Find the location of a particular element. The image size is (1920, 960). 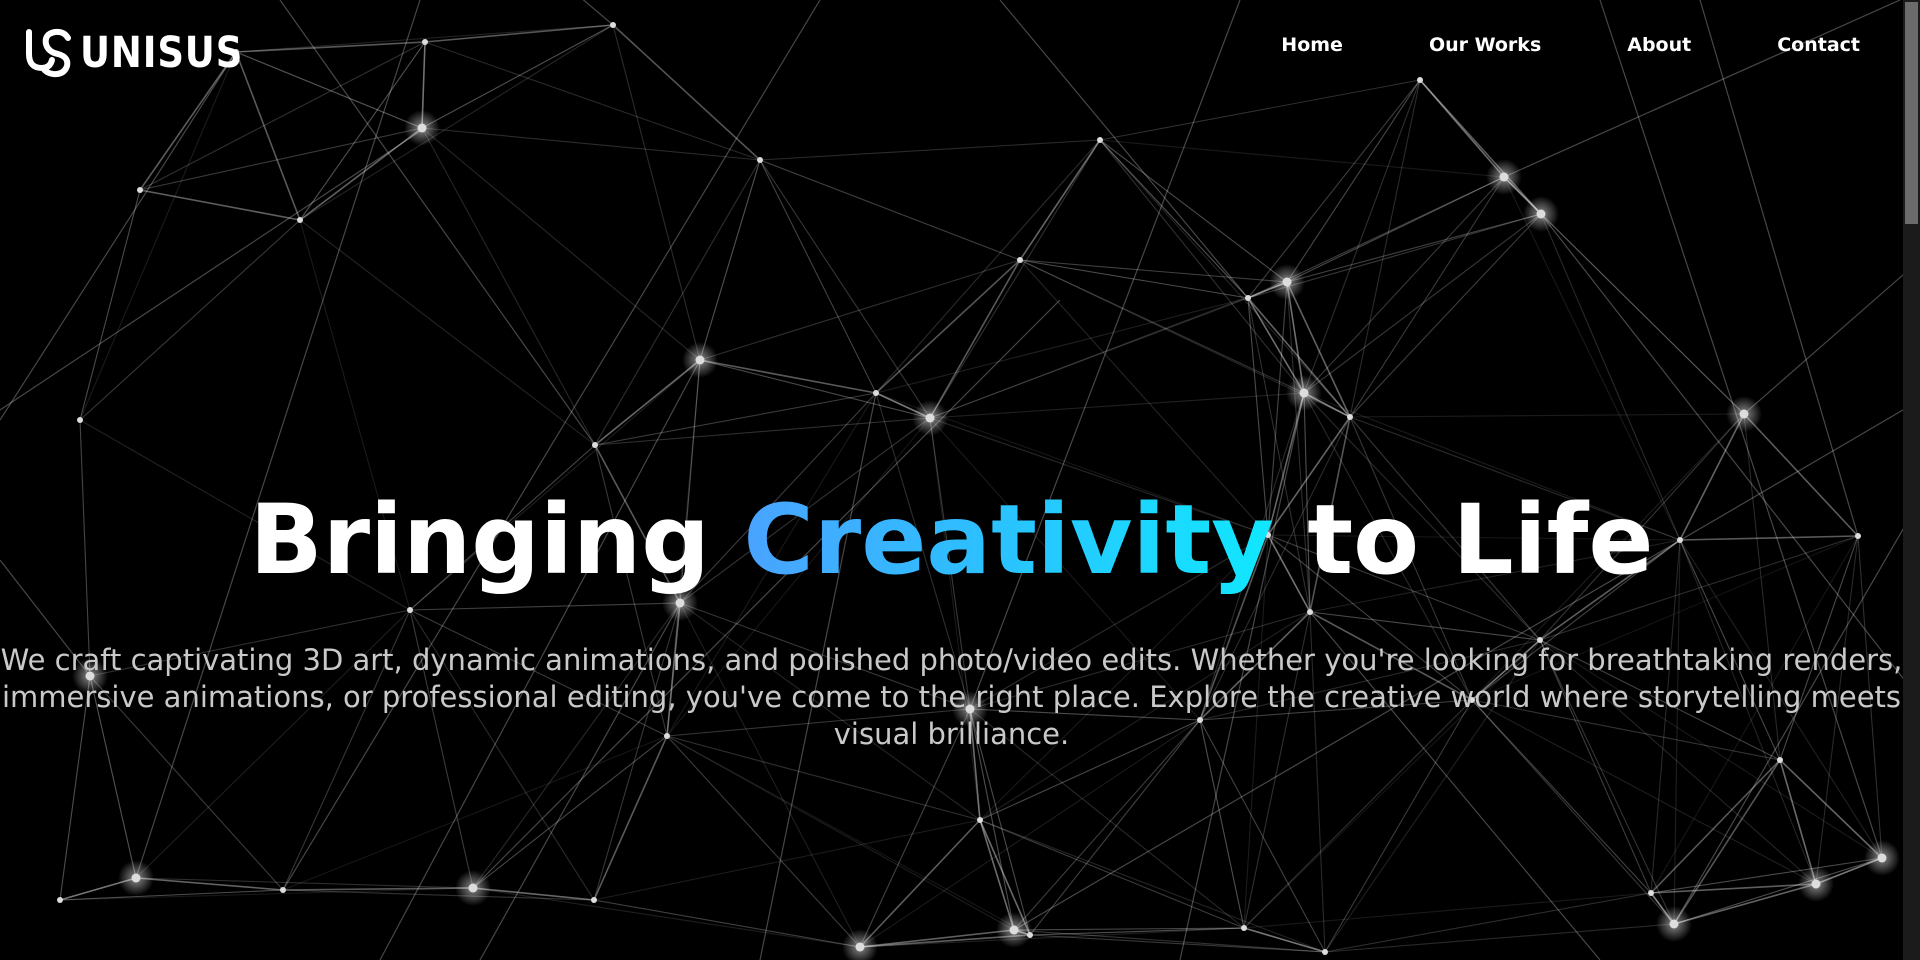

hero-title-lead: Bringing is located at coordinates (479, 540).